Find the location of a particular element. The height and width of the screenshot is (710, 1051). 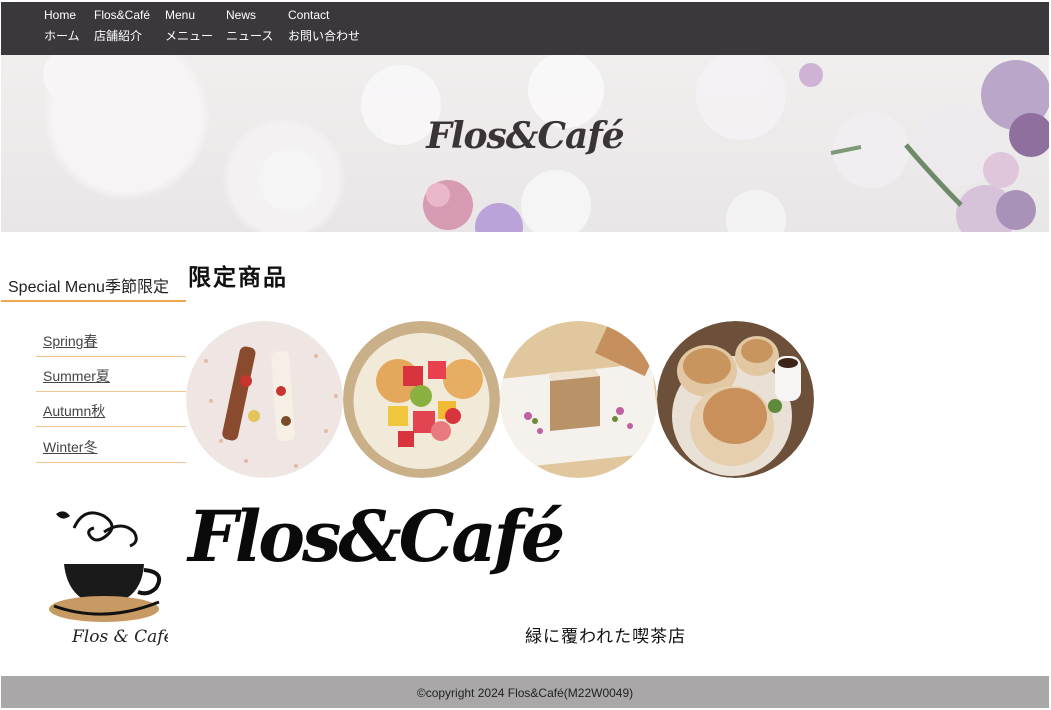

nav-label-jp: ニュース is located at coordinates (250, 36).